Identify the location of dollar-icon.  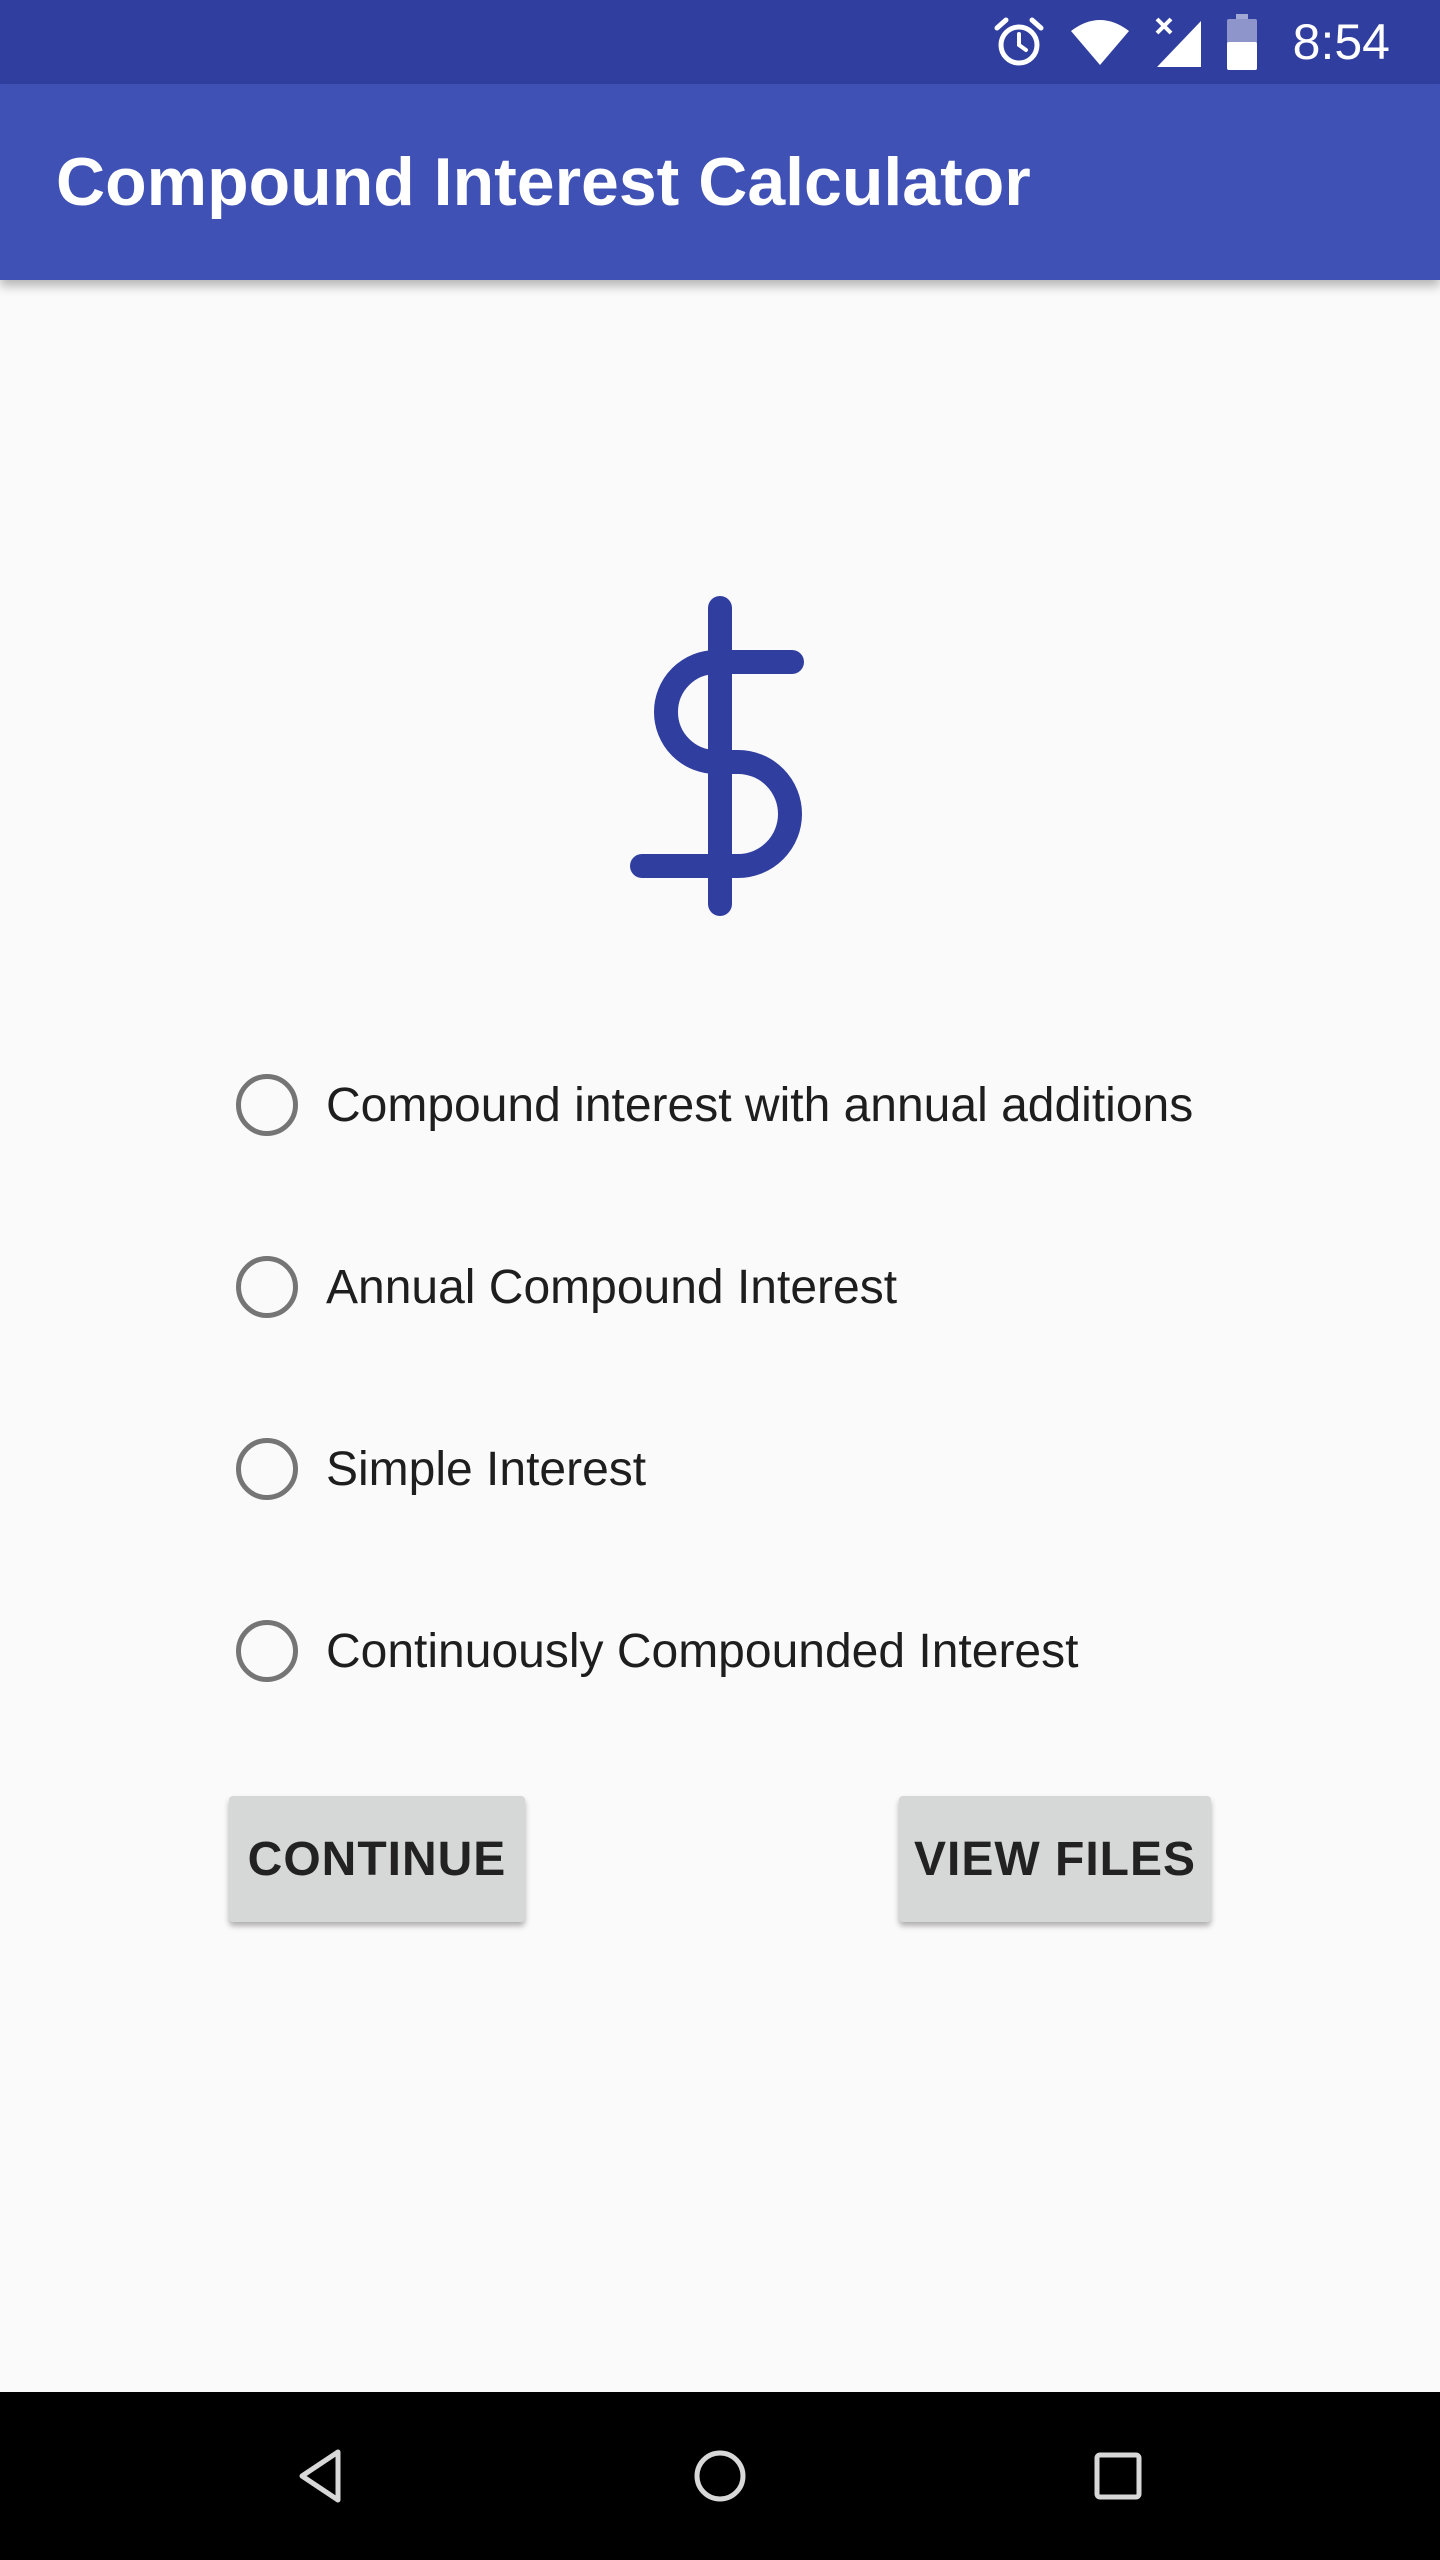
(720, 756).